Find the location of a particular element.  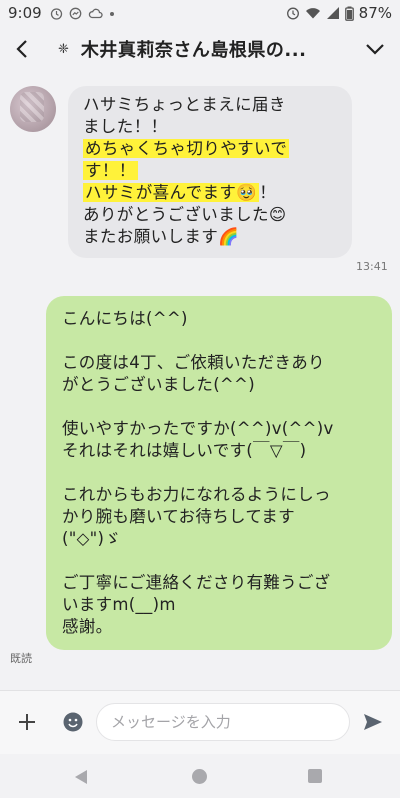

triangle-back-icon is located at coordinates (81, 777).